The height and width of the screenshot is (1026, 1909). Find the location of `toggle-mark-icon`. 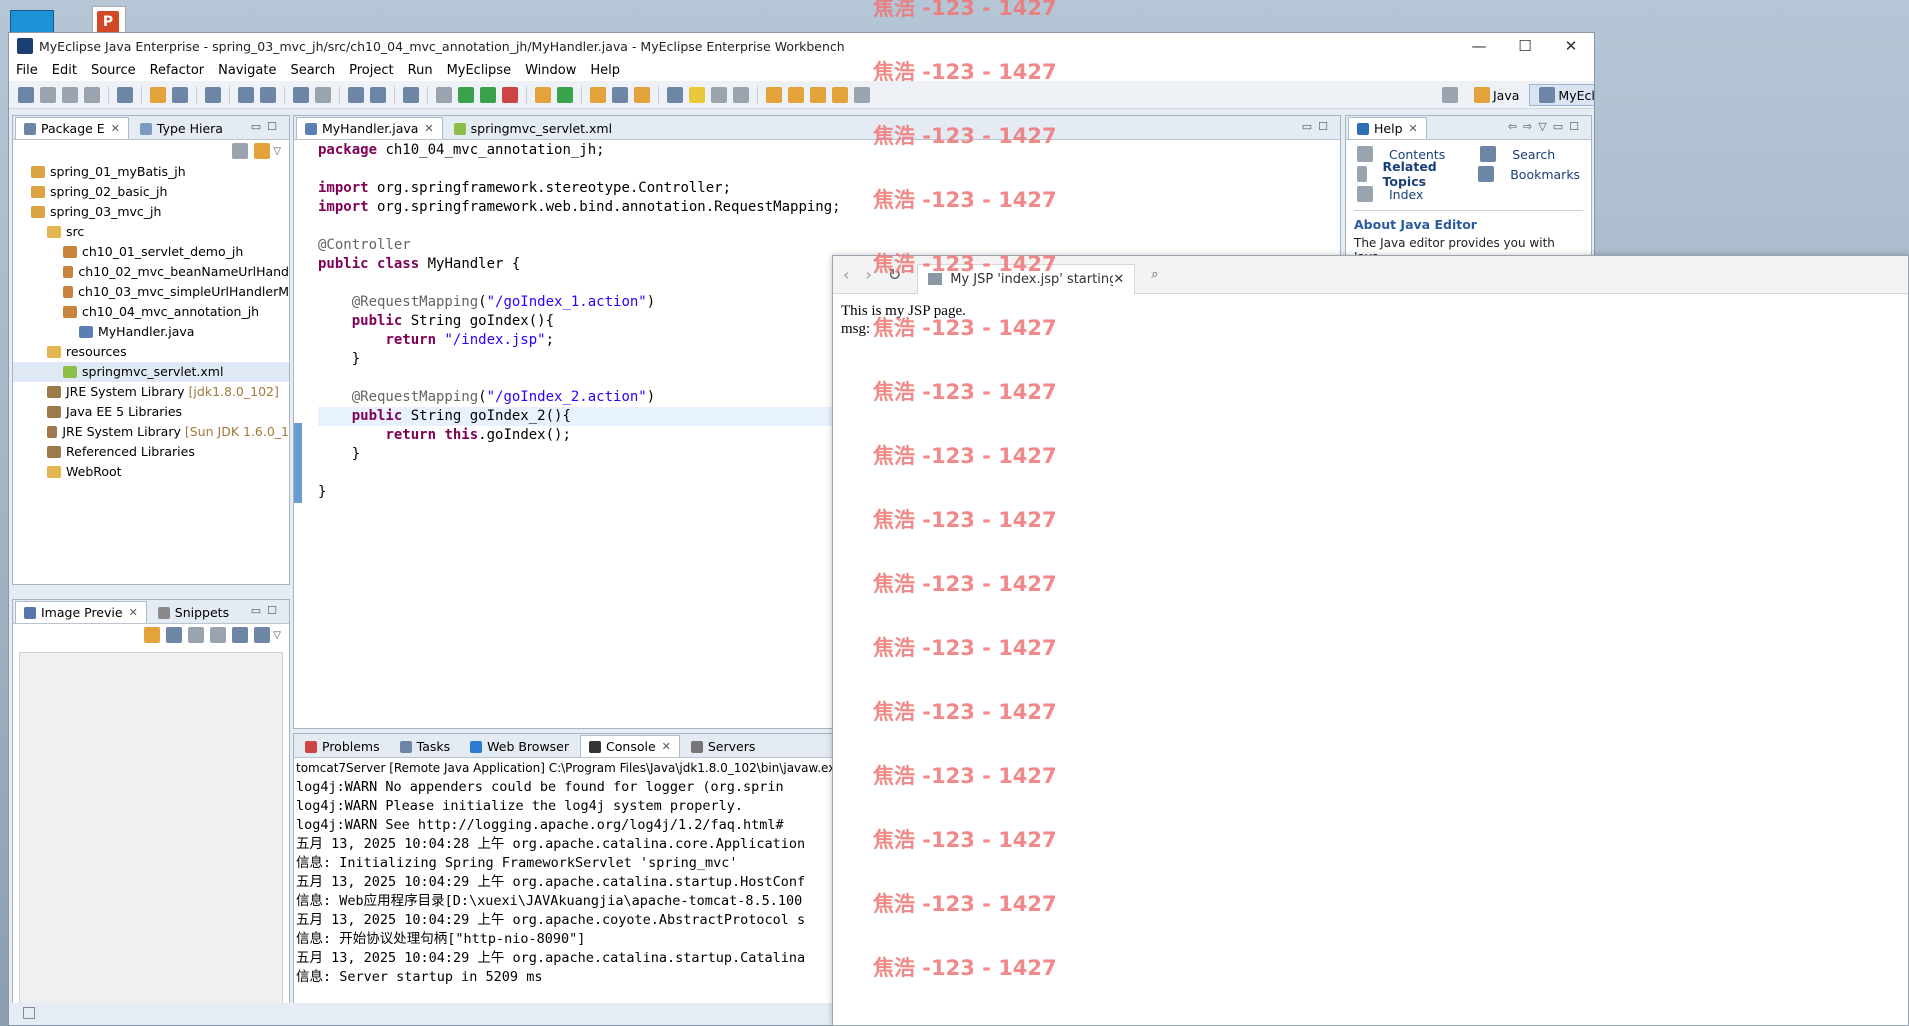

toggle-mark-icon is located at coordinates (675, 94).